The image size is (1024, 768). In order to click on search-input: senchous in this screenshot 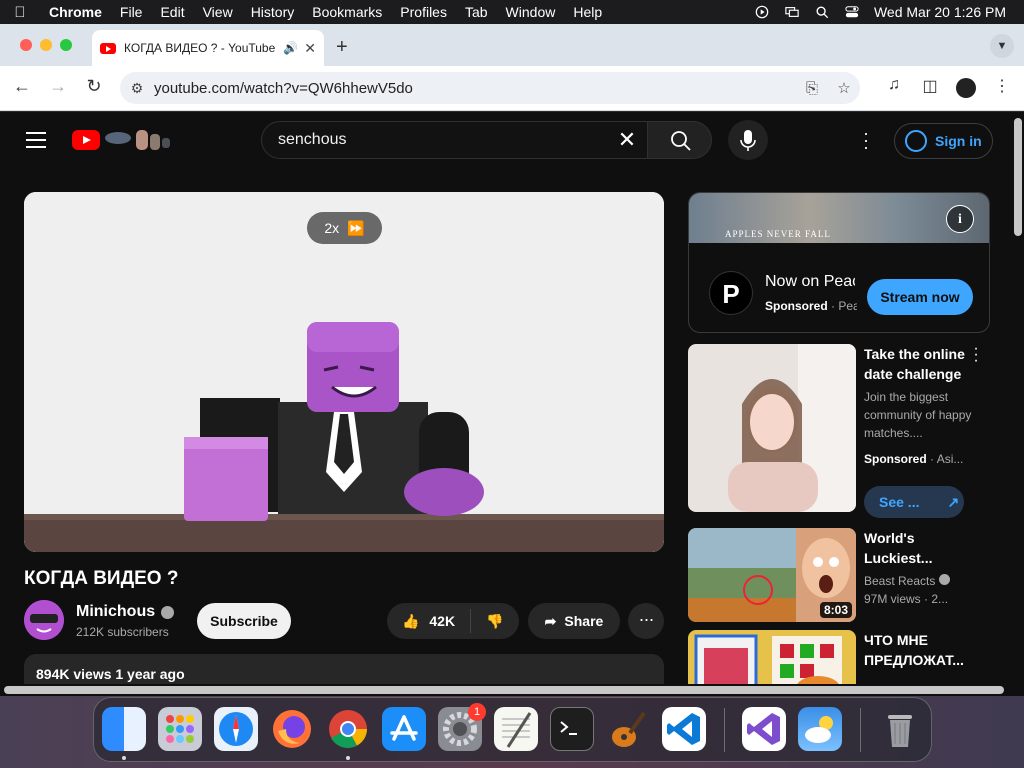, I will do `click(442, 140)`.